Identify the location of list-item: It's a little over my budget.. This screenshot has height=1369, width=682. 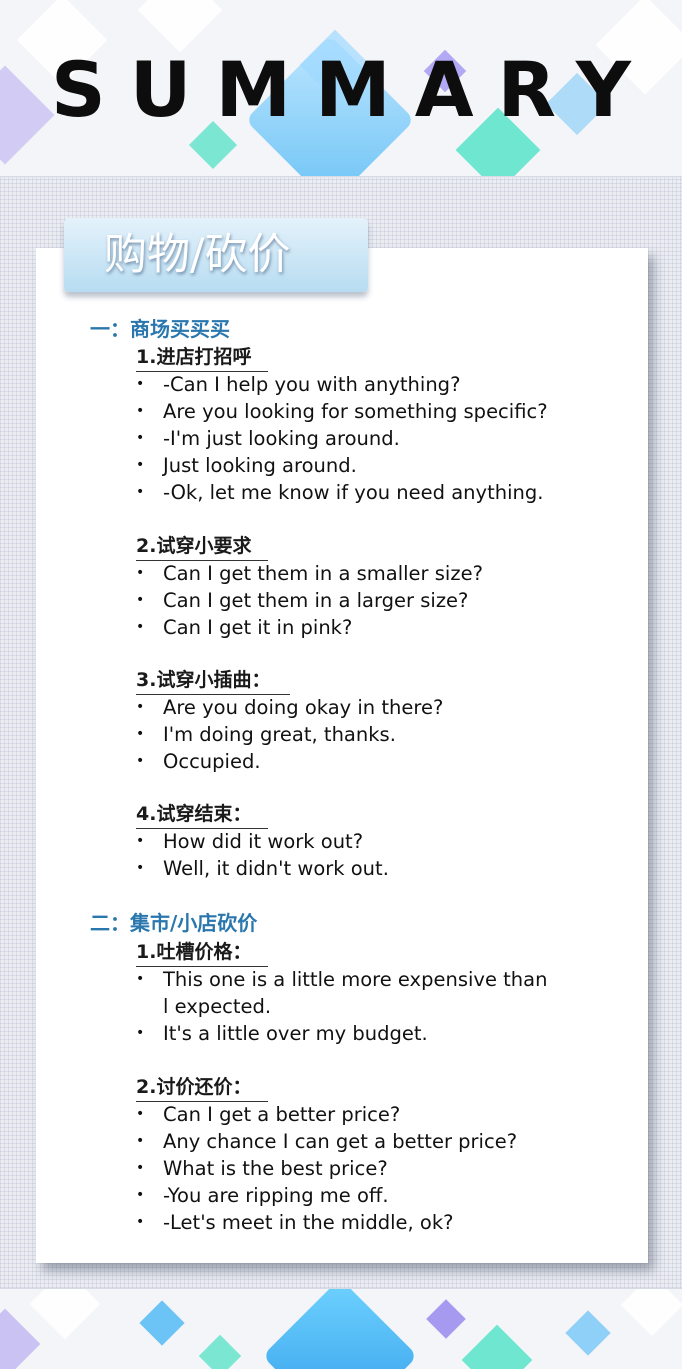
(295, 1033).